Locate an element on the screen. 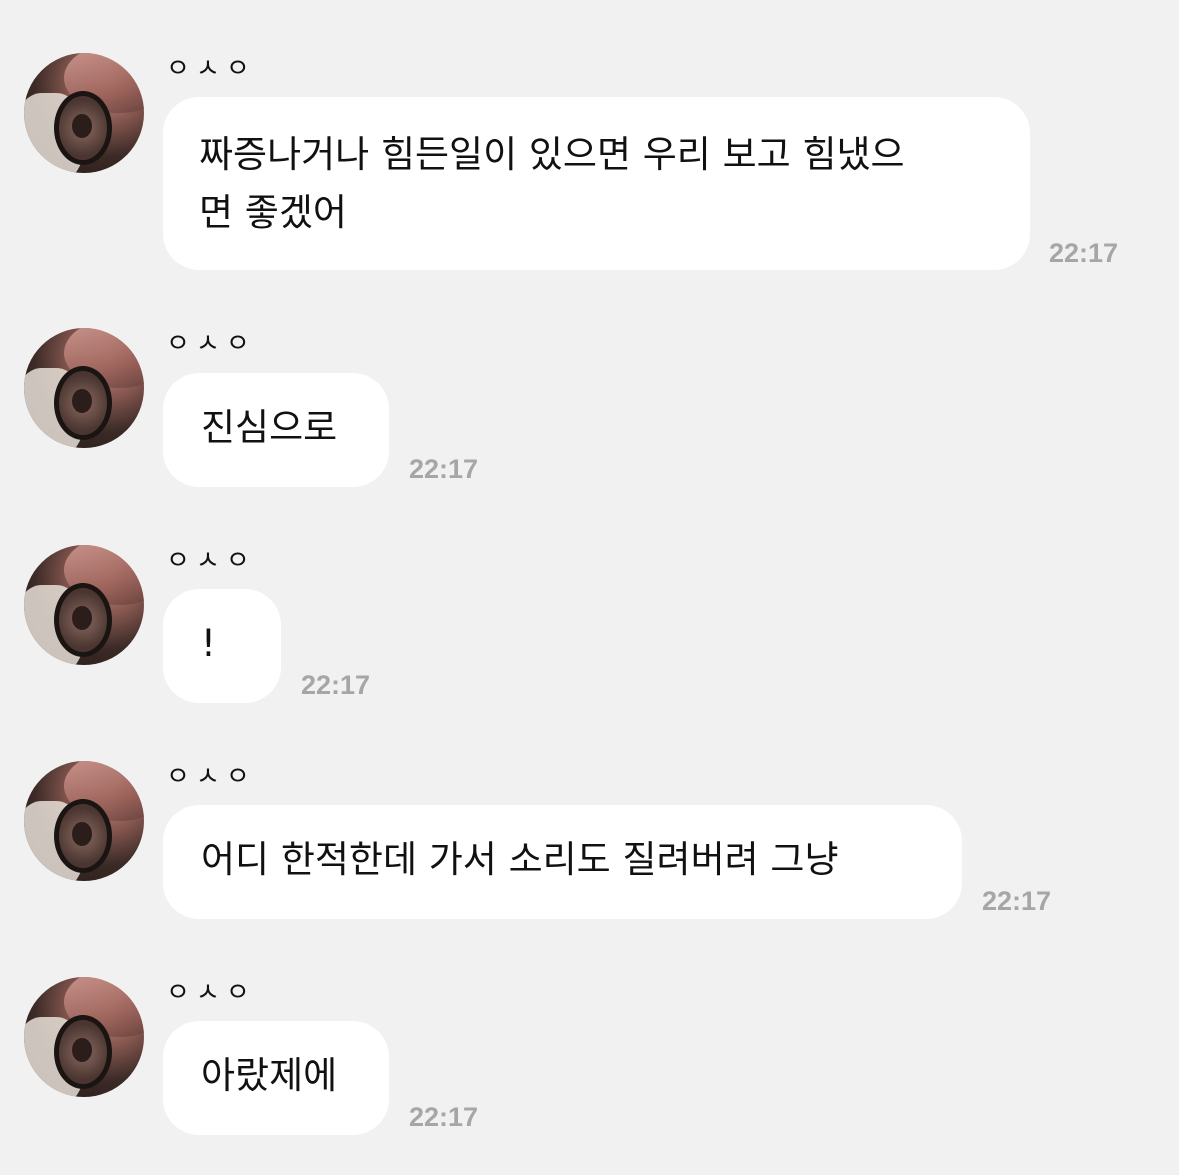 This screenshot has height=1175, width=1179. message-bubble: 짜증나거나 힘든일이 있으면 우리 보고 힘냈으 면 좋겠어 is located at coordinates (596, 183).